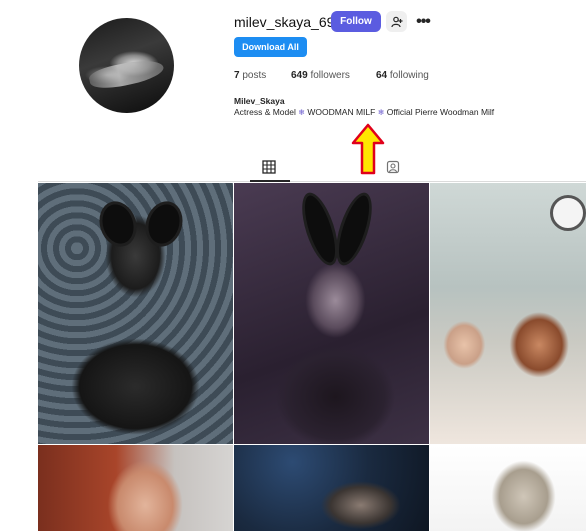 The height and width of the screenshot is (531, 586). What do you see at coordinates (237, 75) in the screenshot?
I see `posts-count: 7` at bounding box center [237, 75].